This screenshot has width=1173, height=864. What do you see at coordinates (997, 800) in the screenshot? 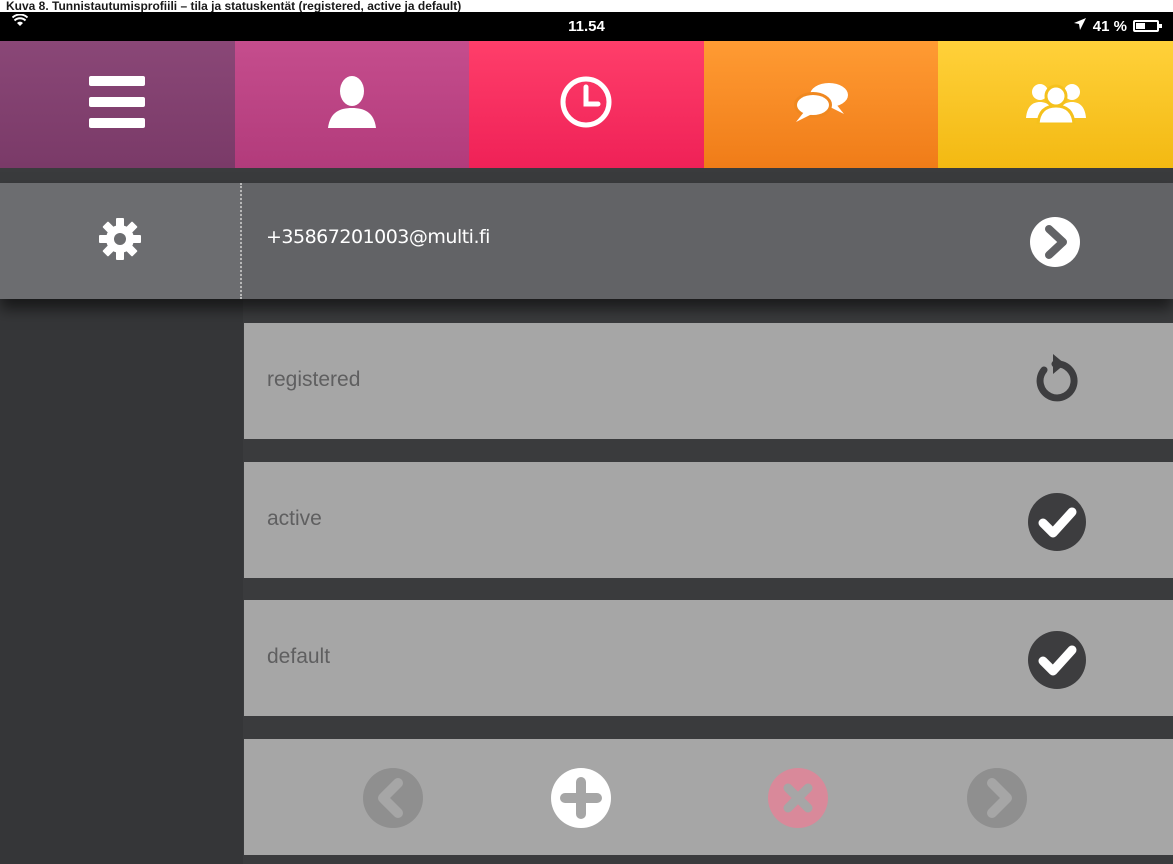
I see `next-icon` at bounding box center [997, 800].